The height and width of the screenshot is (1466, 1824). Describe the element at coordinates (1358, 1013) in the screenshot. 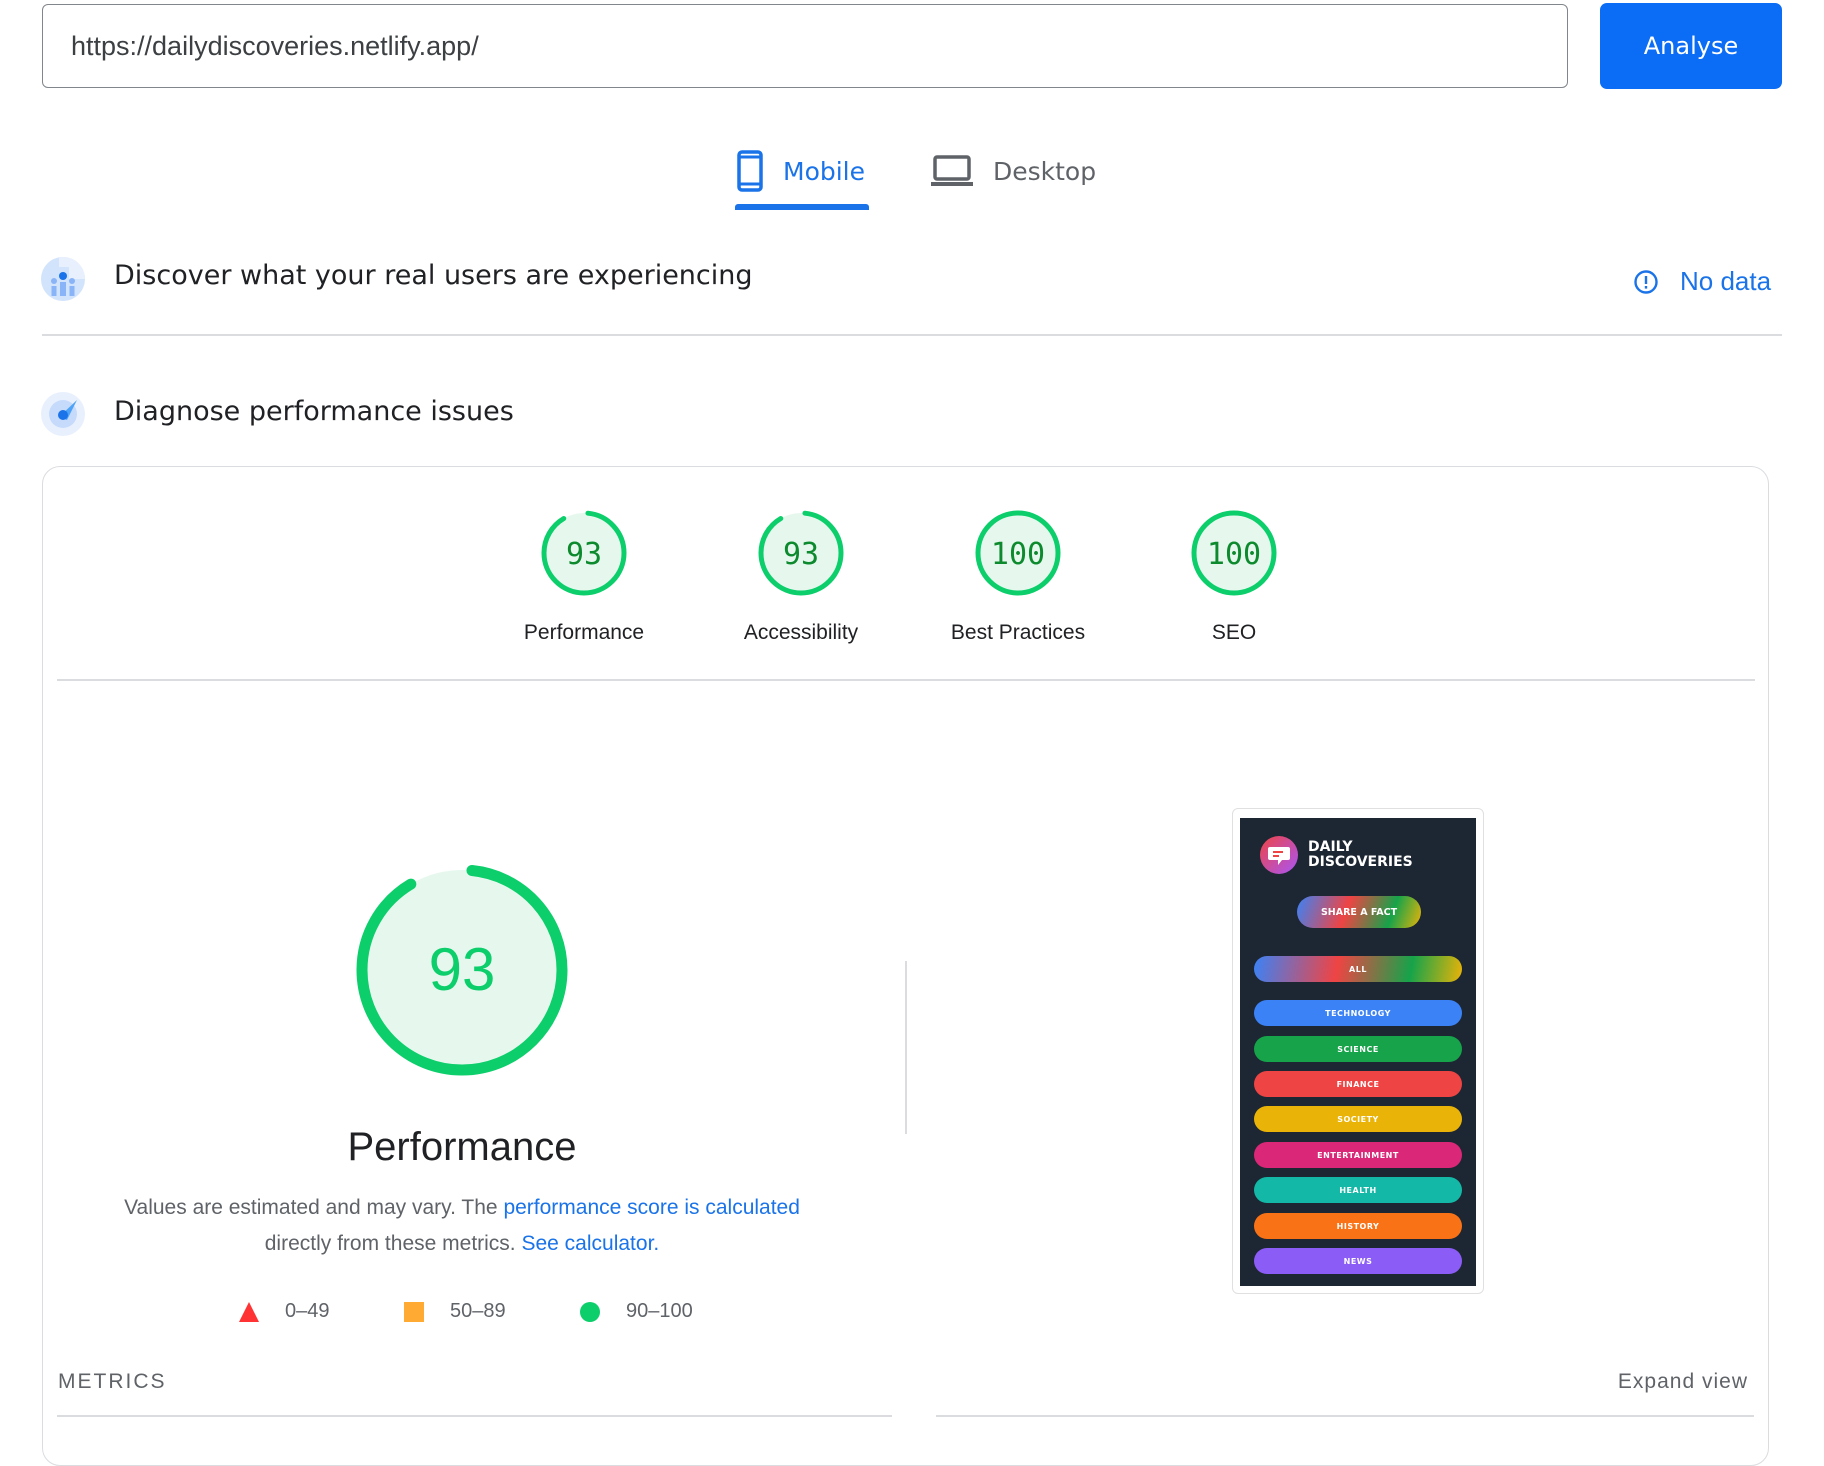

I see `category-pill: TECHNOLOGY` at that location.